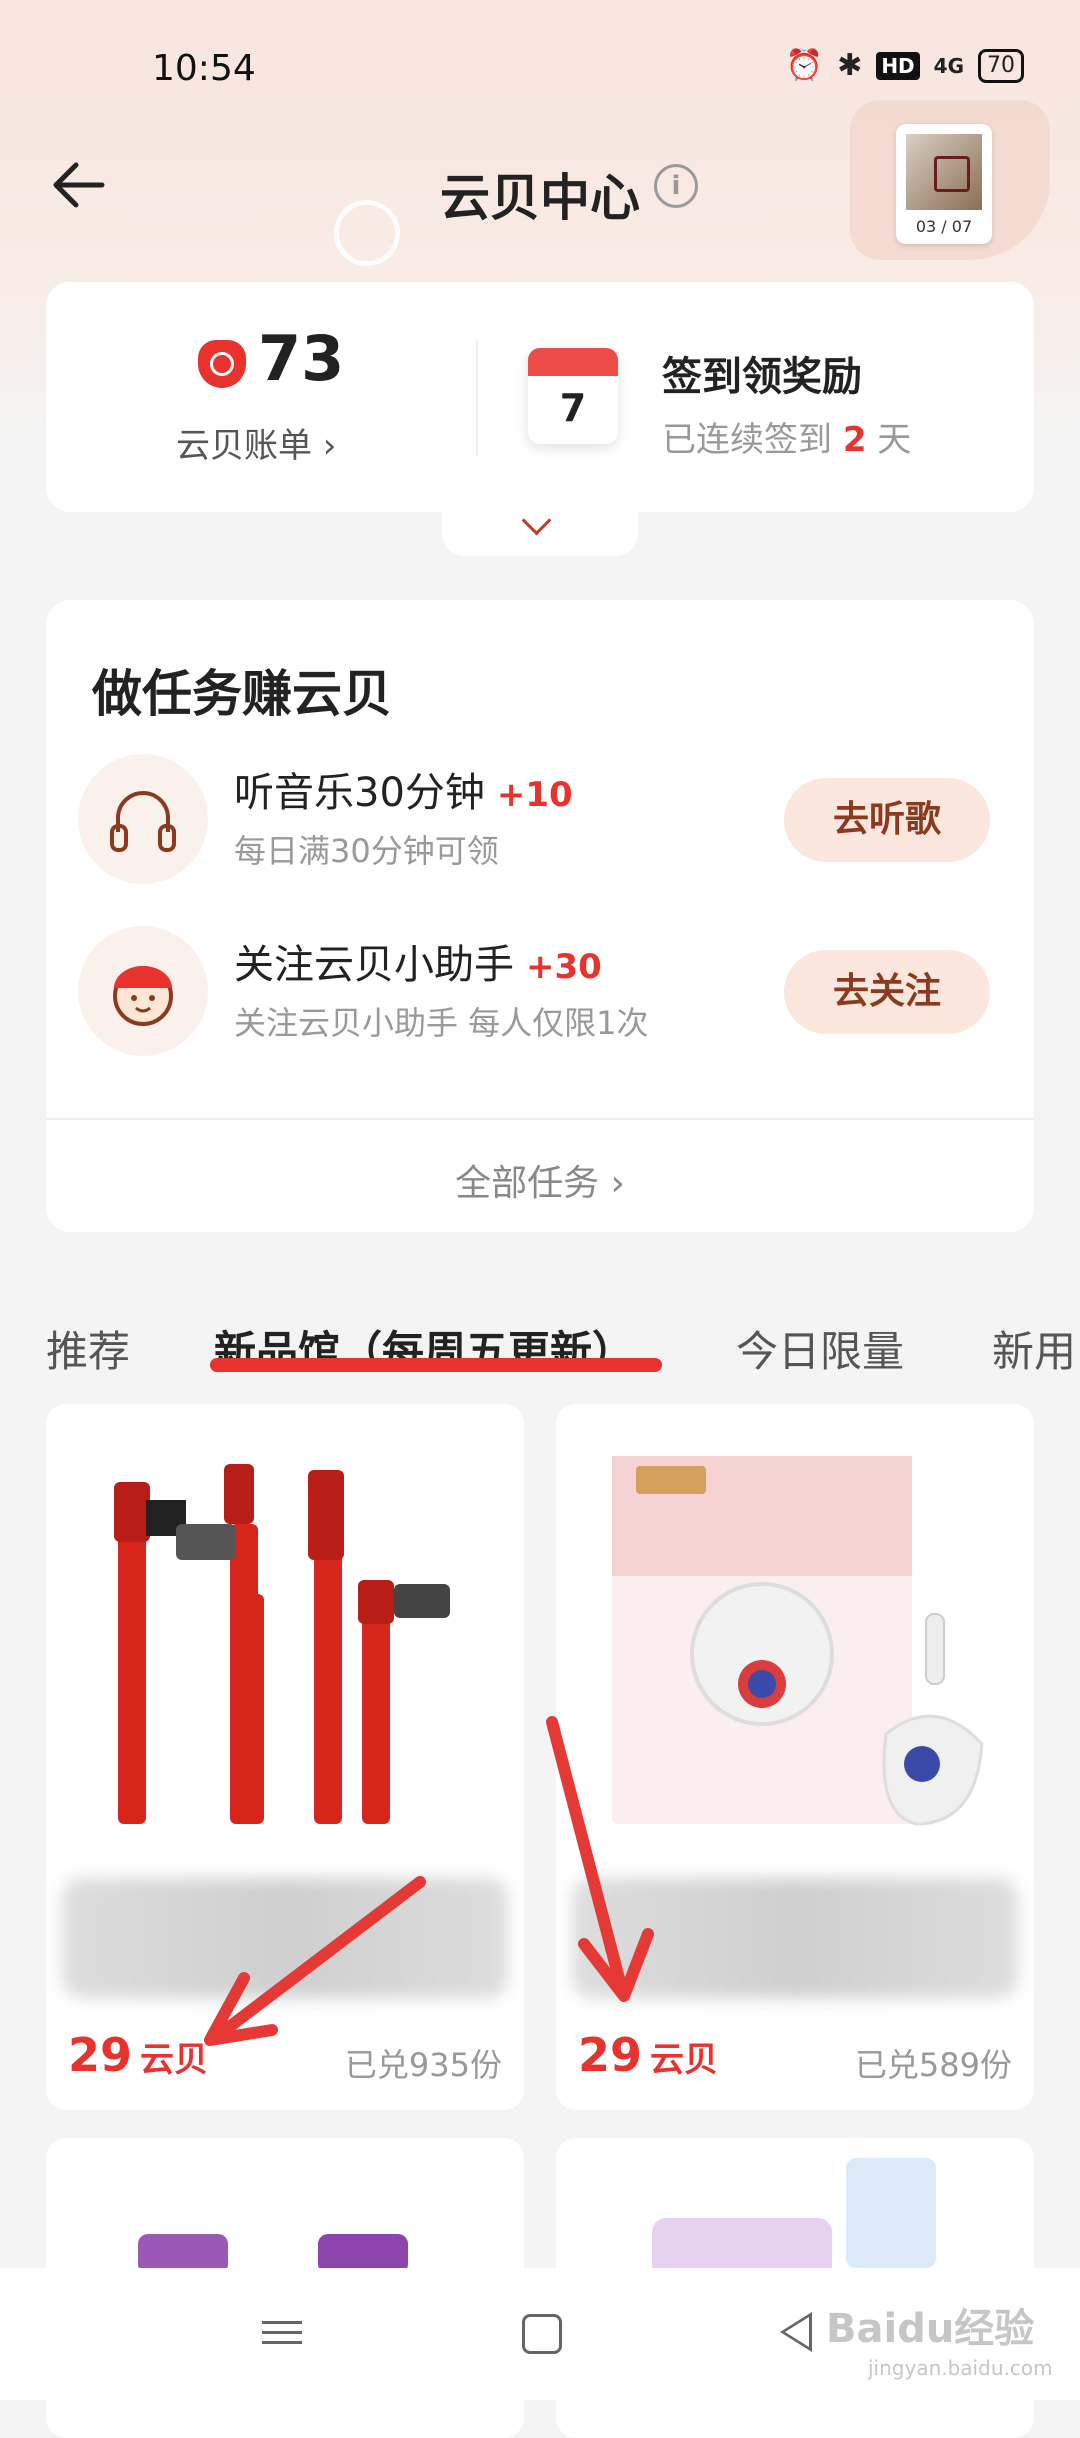 The height and width of the screenshot is (2438, 1080). Describe the element at coordinates (256, 442) in the screenshot. I see `bill-link: 云贝账单 ›` at that location.